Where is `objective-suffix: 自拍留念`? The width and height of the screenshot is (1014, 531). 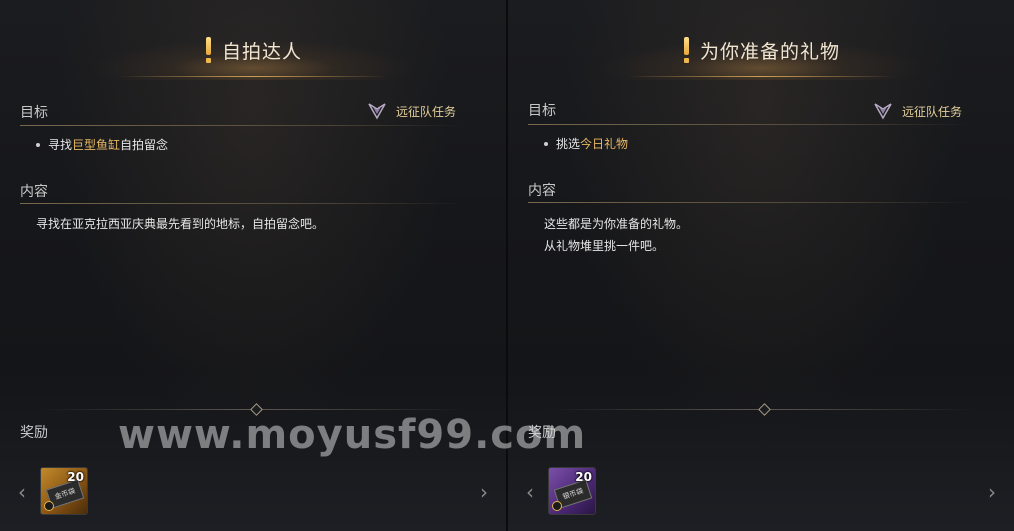
objective-suffix: 自拍留念 is located at coordinates (144, 145).